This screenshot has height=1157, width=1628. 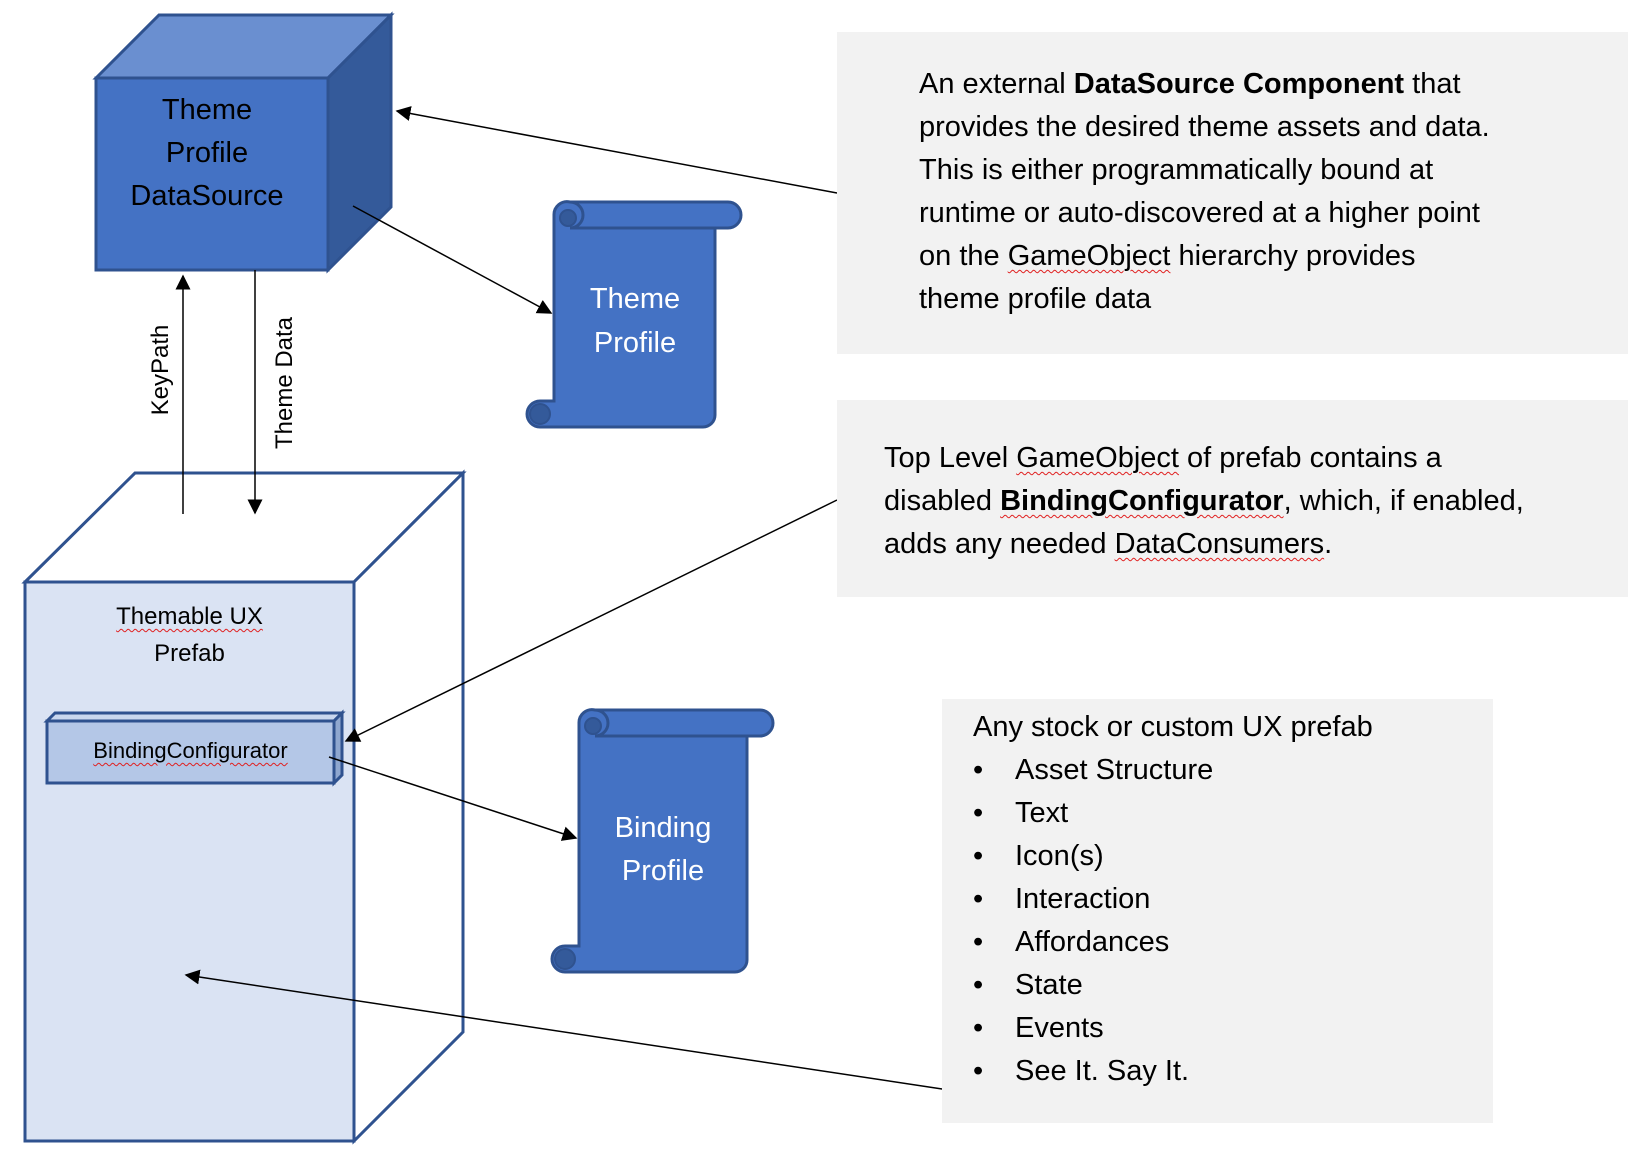 What do you see at coordinates (160, 370) in the screenshot?
I see `keypath-label: KeyPath` at bounding box center [160, 370].